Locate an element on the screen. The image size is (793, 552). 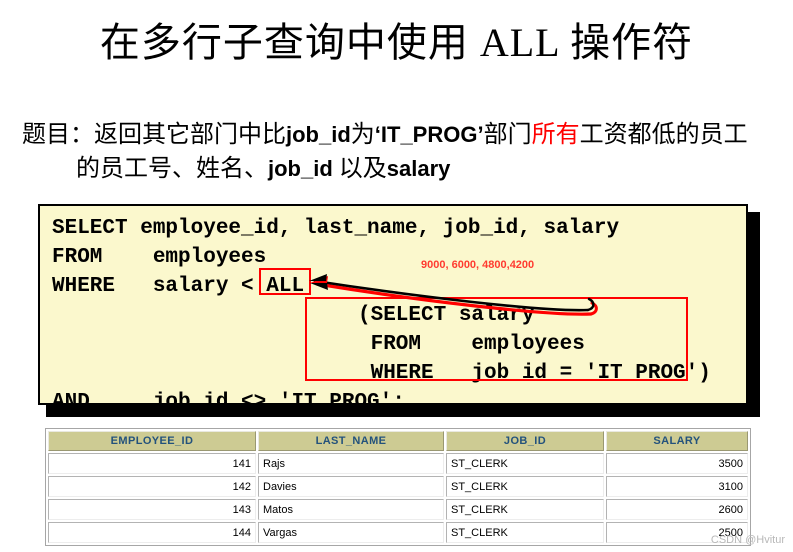
cell-last-name: Matos is located at coordinates (351, 509).